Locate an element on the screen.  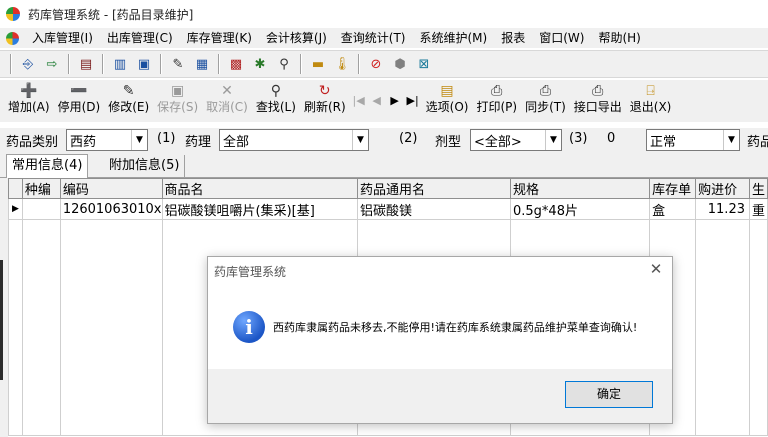
disable-button: ➖ 停用(D) is located at coordinates (79, 100).